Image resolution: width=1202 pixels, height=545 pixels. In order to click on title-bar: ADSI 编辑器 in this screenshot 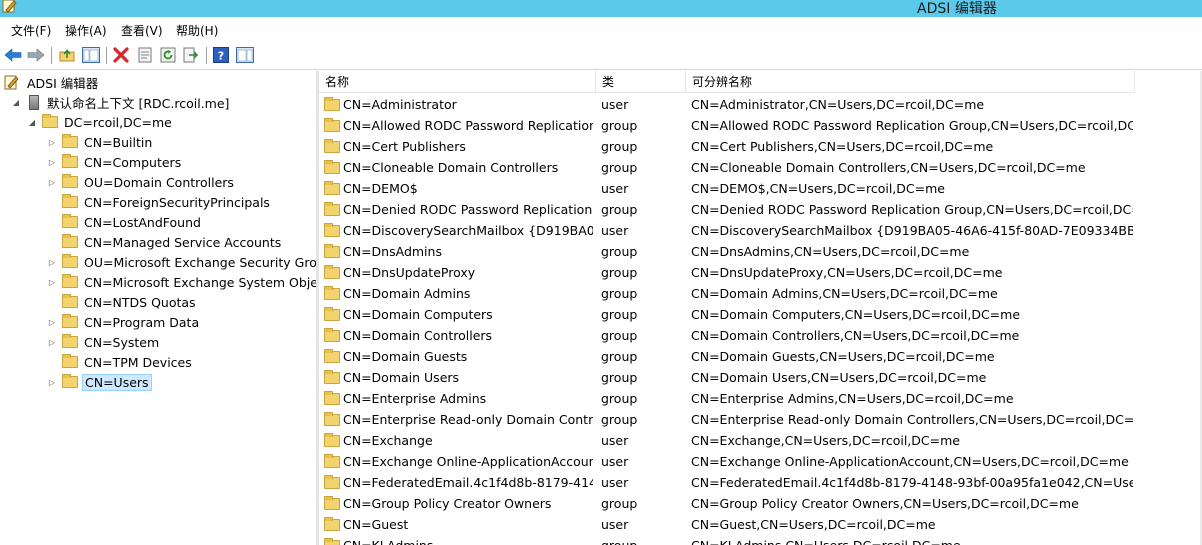, I will do `click(601, 8)`.